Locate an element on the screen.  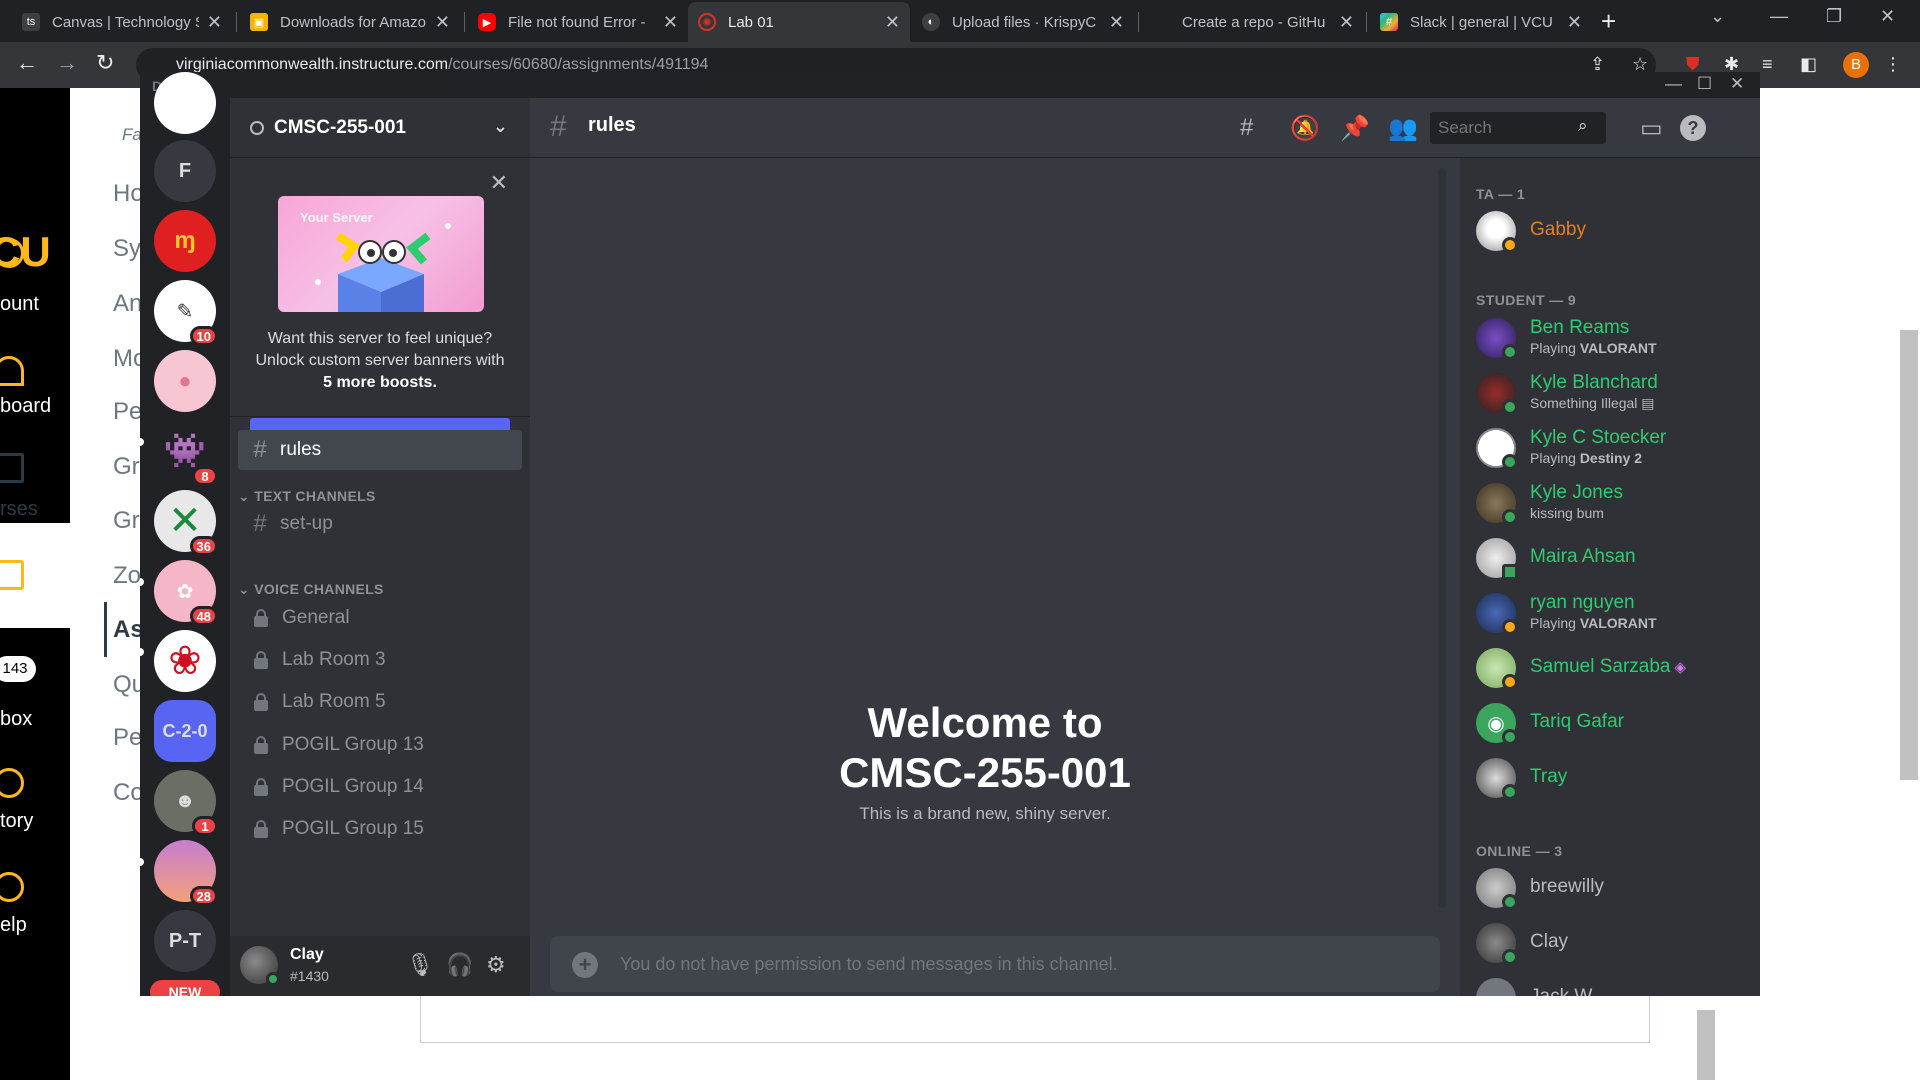
course-menu-pages: Pe is located at coordinates (127, 738).